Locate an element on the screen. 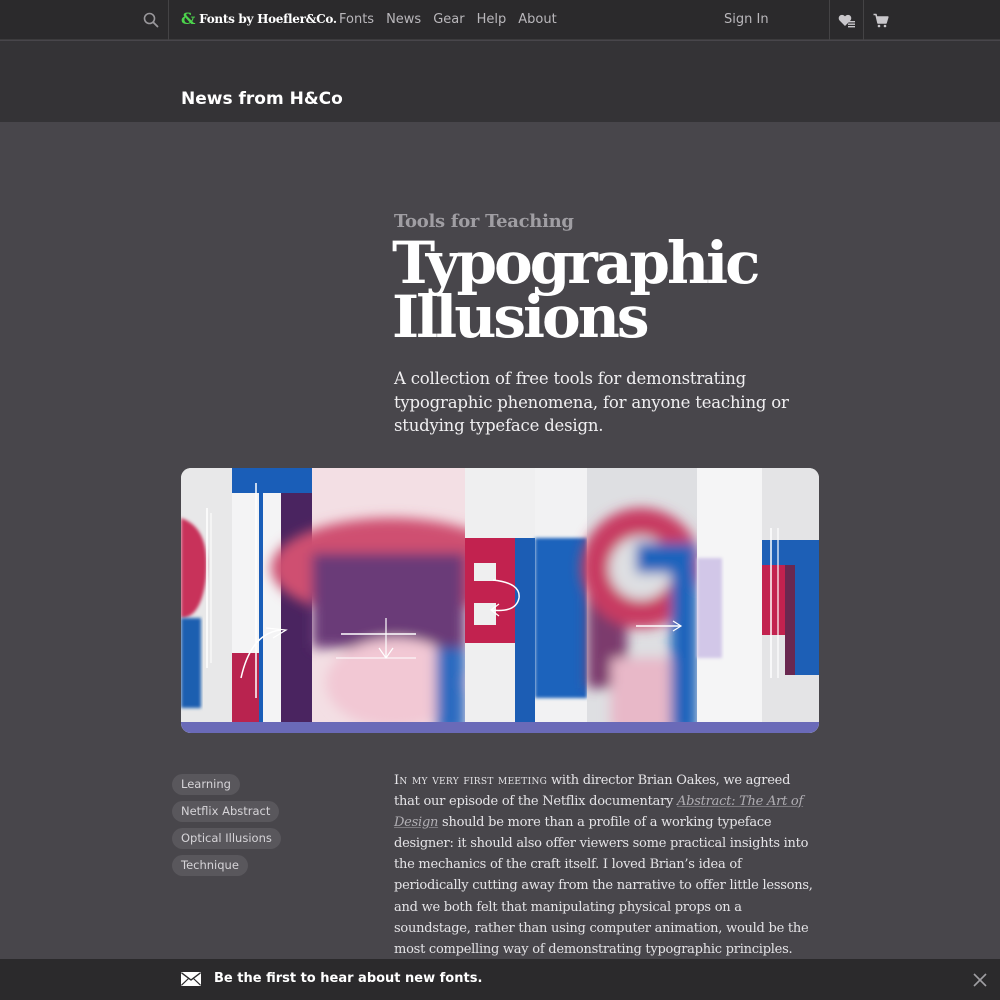  search-button is located at coordinates (151, 20).